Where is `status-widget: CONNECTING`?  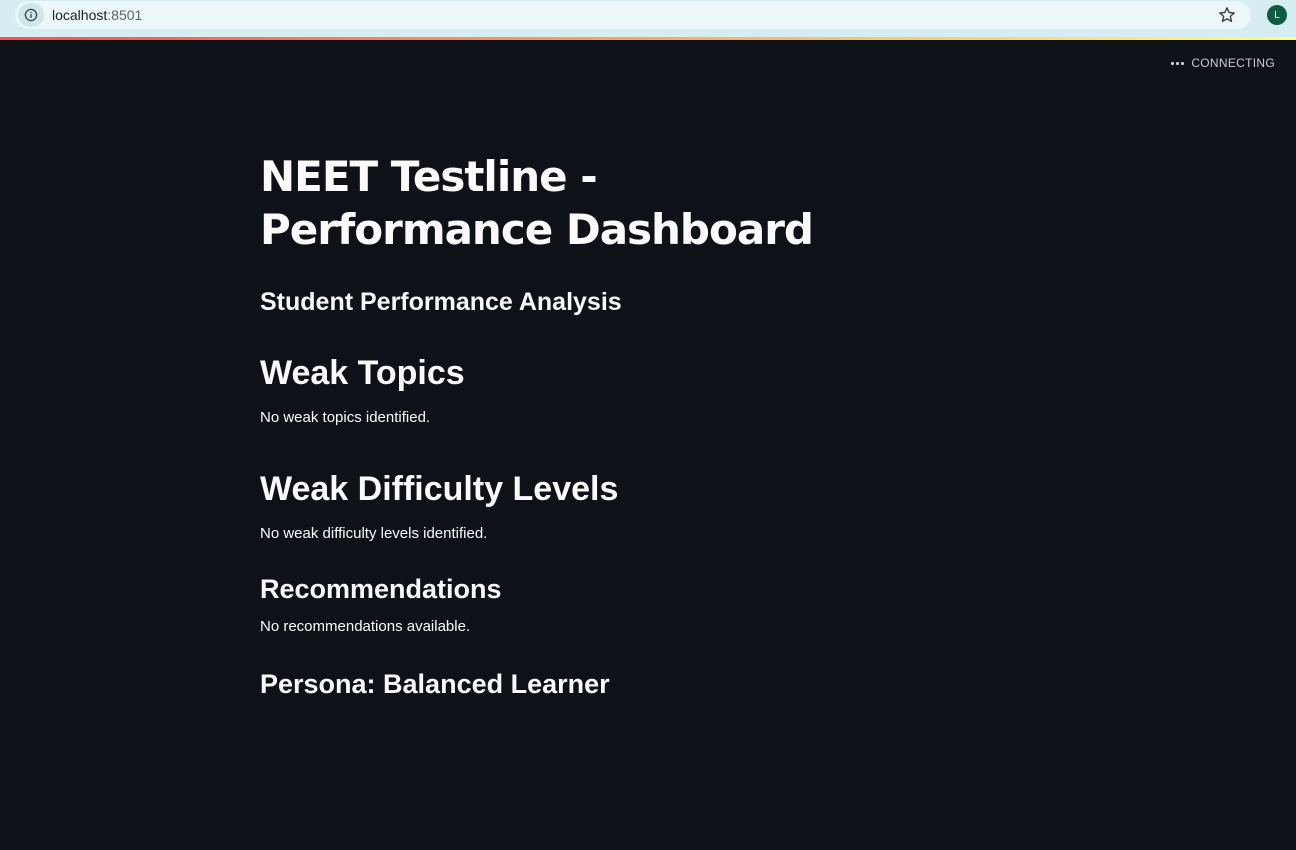 status-widget: CONNECTING is located at coordinates (1223, 63).